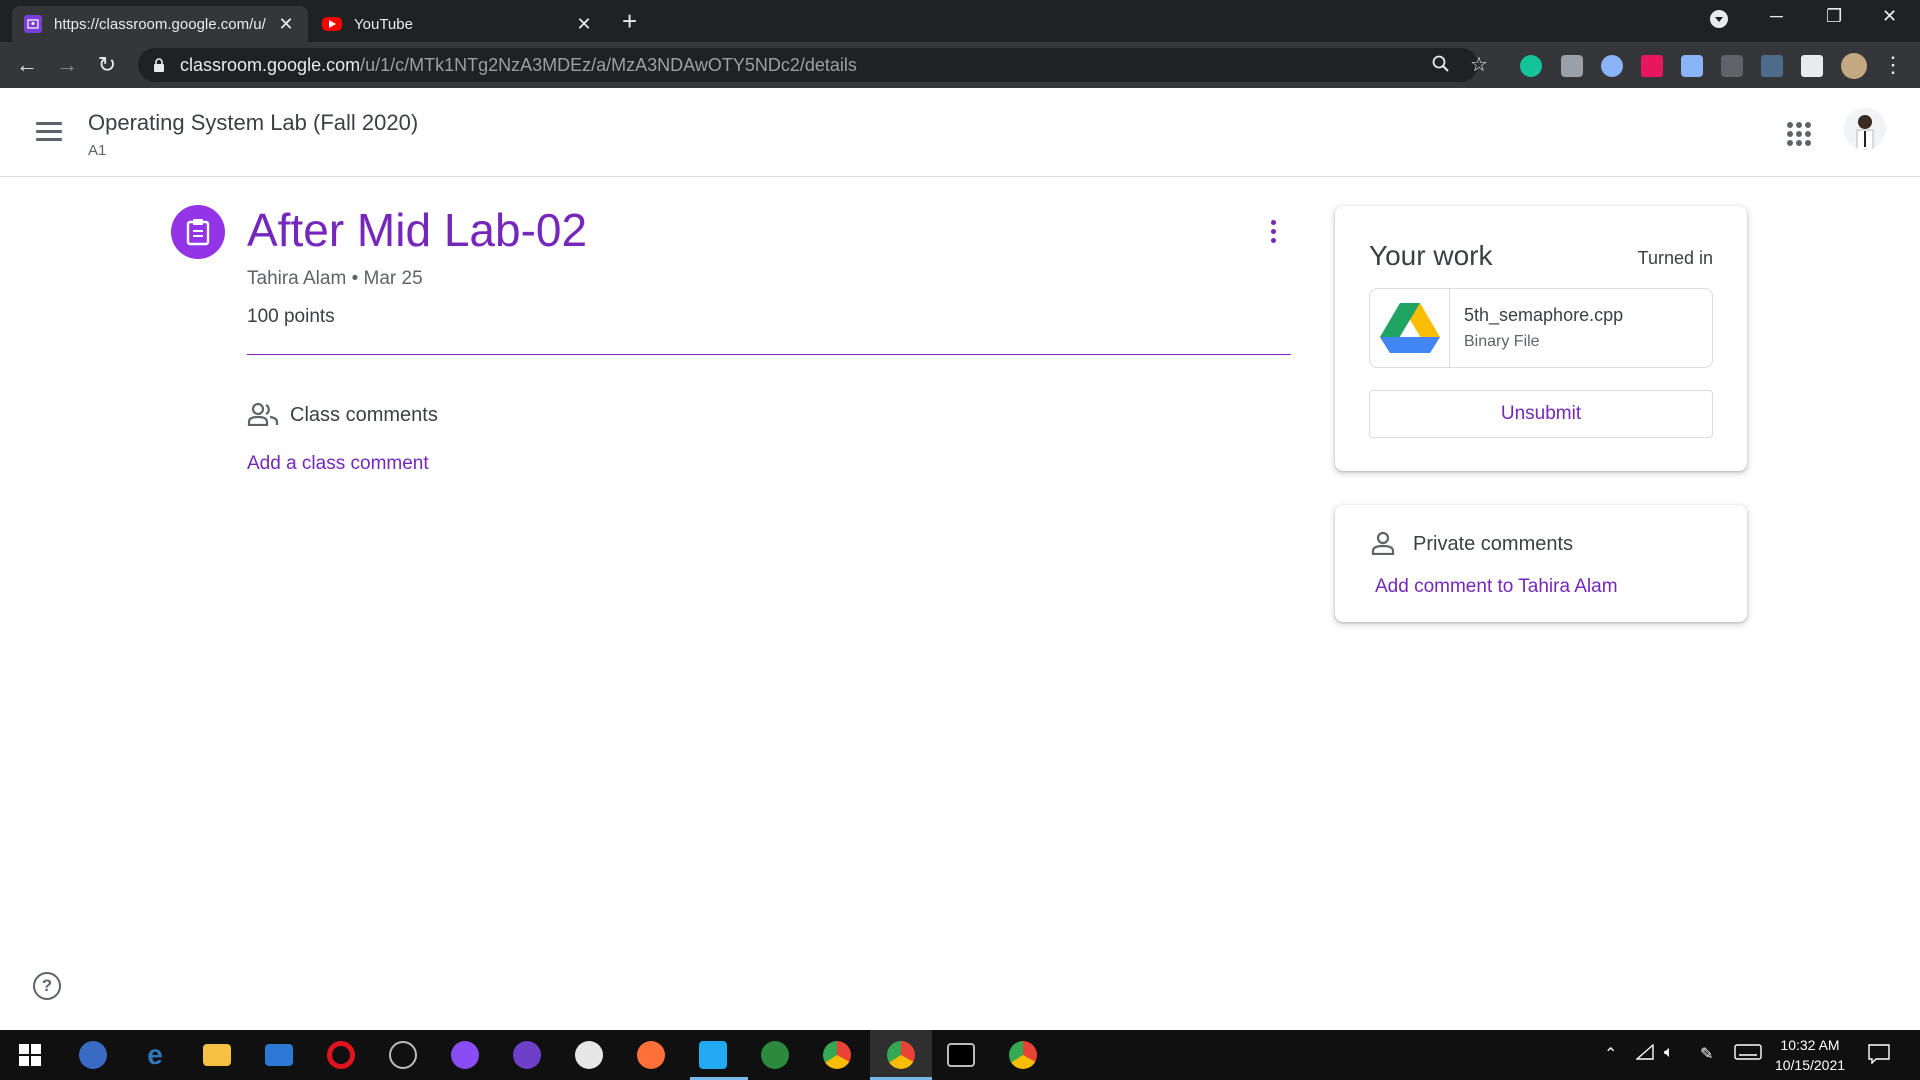  What do you see at coordinates (1572, 66) in the screenshot?
I see `camera-extension-icon` at bounding box center [1572, 66].